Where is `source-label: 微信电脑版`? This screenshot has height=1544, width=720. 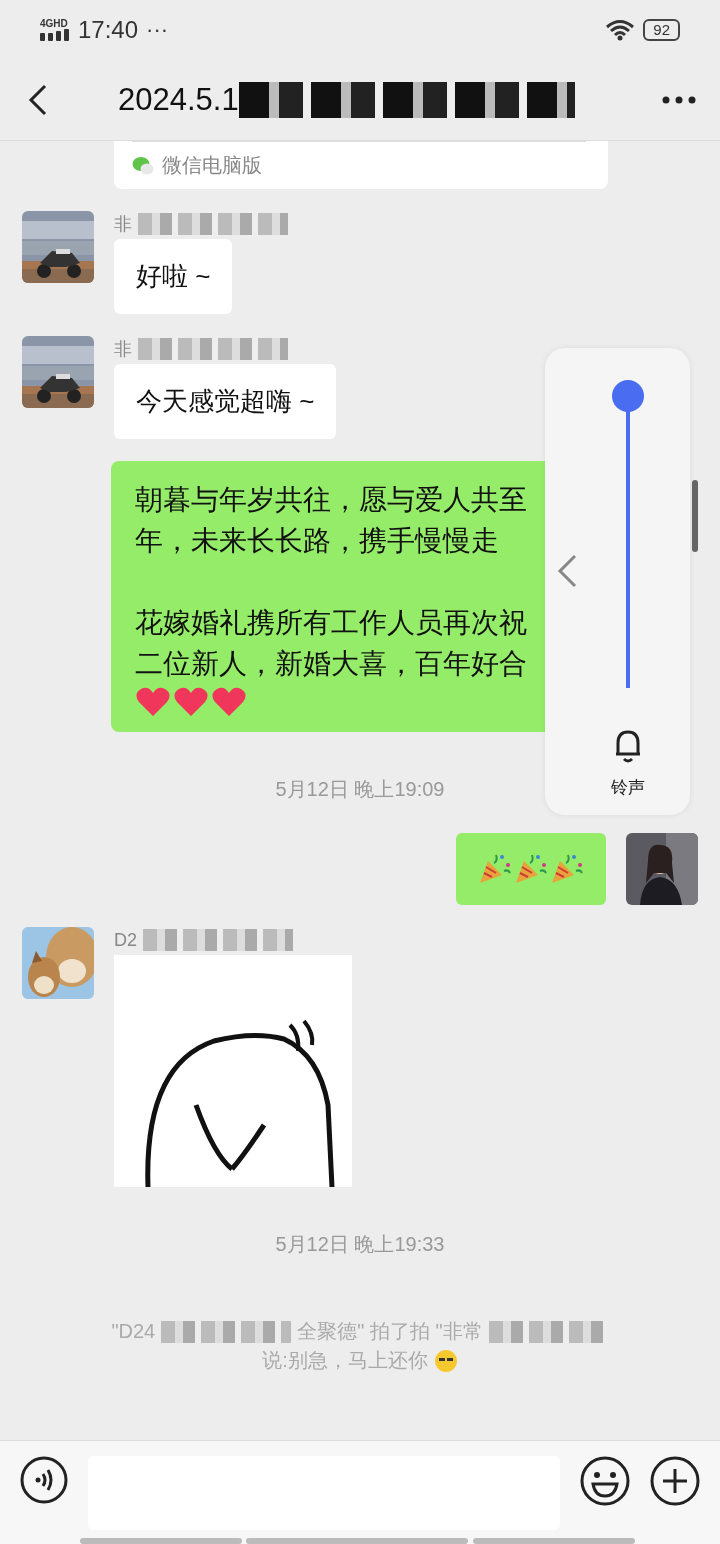
source-label: 微信电脑版 is located at coordinates (212, 165).